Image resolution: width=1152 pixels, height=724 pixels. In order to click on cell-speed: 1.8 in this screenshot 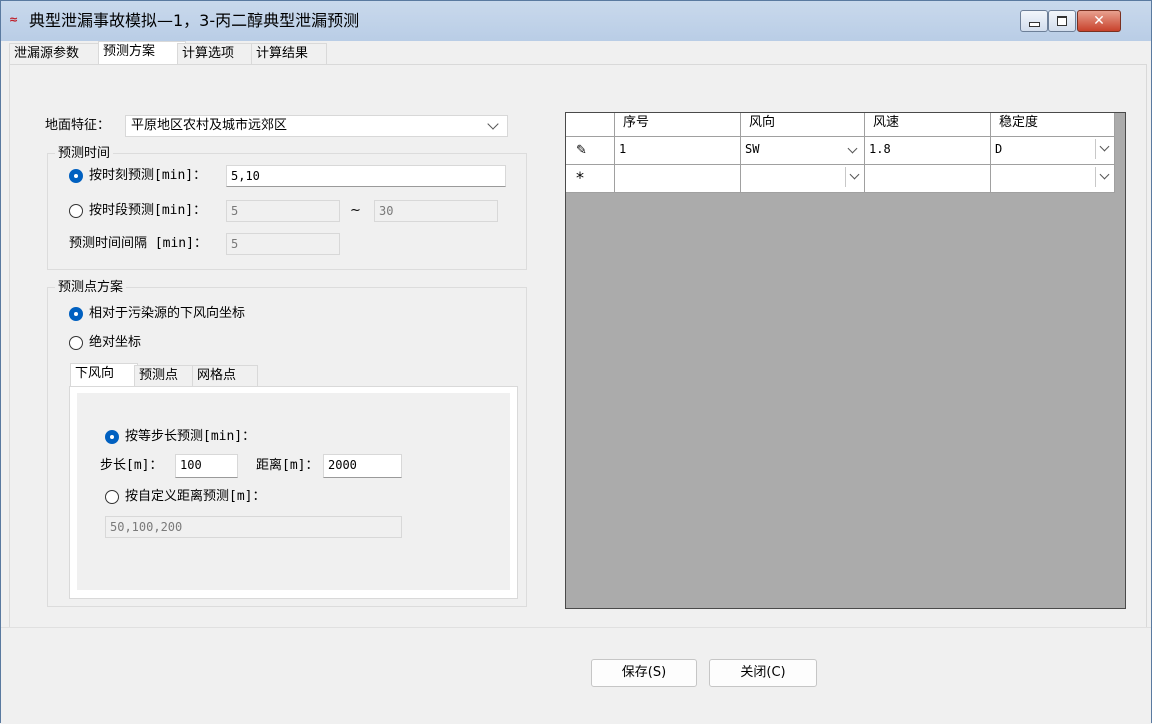, I will do `click(928, 151)`.